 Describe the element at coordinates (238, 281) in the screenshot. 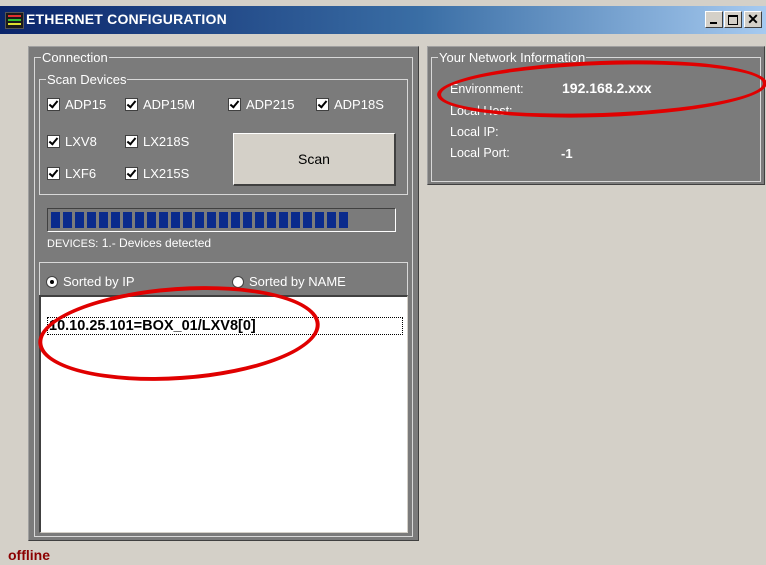

I see `radio-icon` at that location.